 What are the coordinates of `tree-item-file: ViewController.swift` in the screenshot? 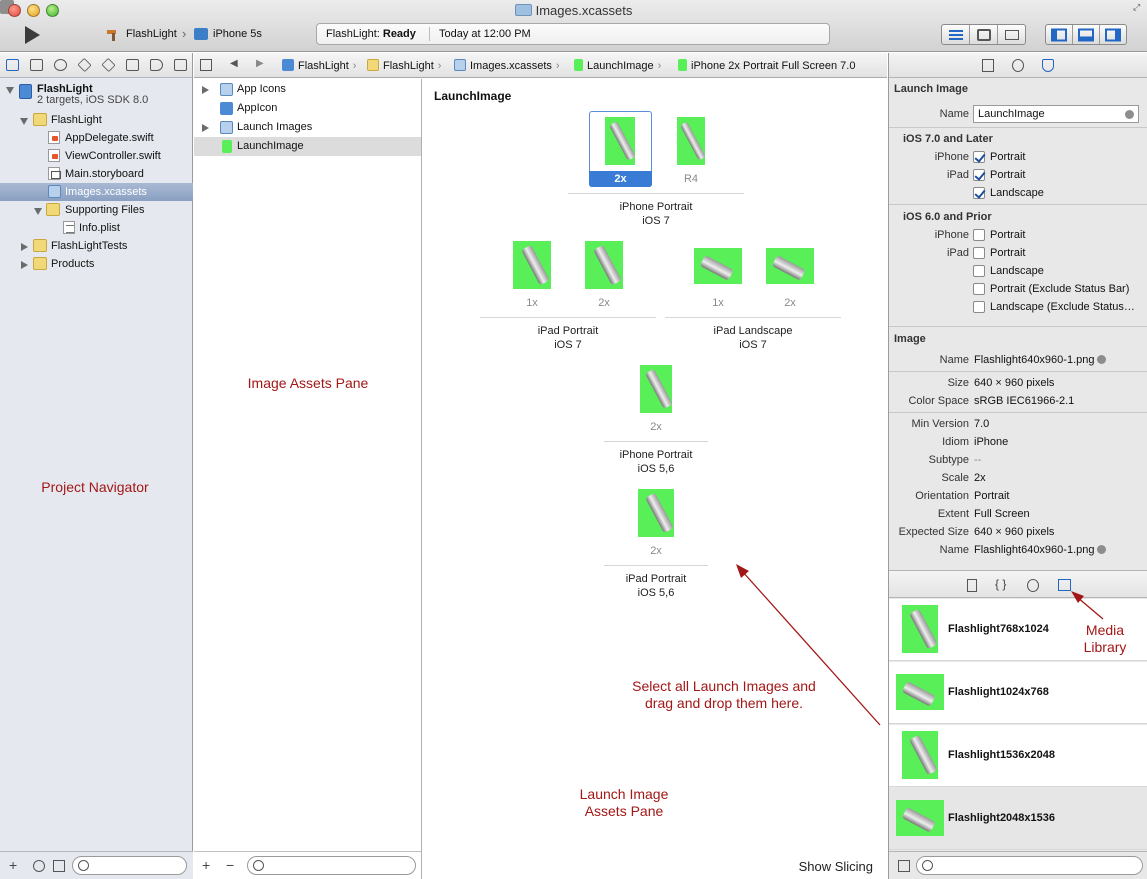 It's located at (96, 156).